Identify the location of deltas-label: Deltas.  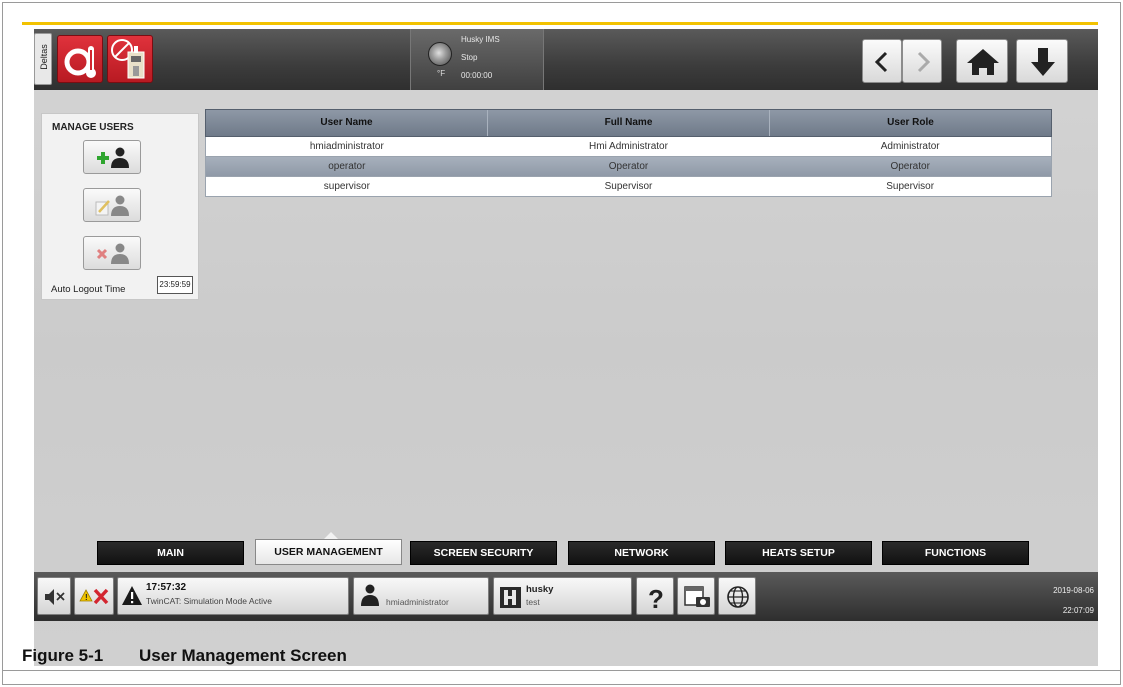
(44, 57).